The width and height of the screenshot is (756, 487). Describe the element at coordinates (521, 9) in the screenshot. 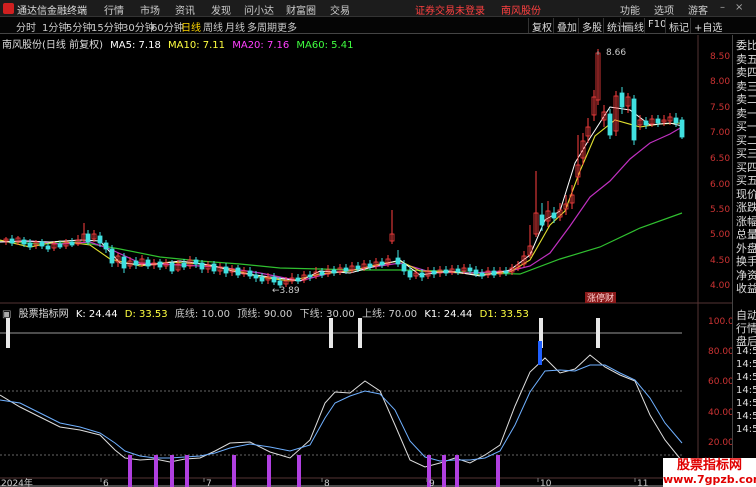

I see `stock-link: 南风股份` at that location.